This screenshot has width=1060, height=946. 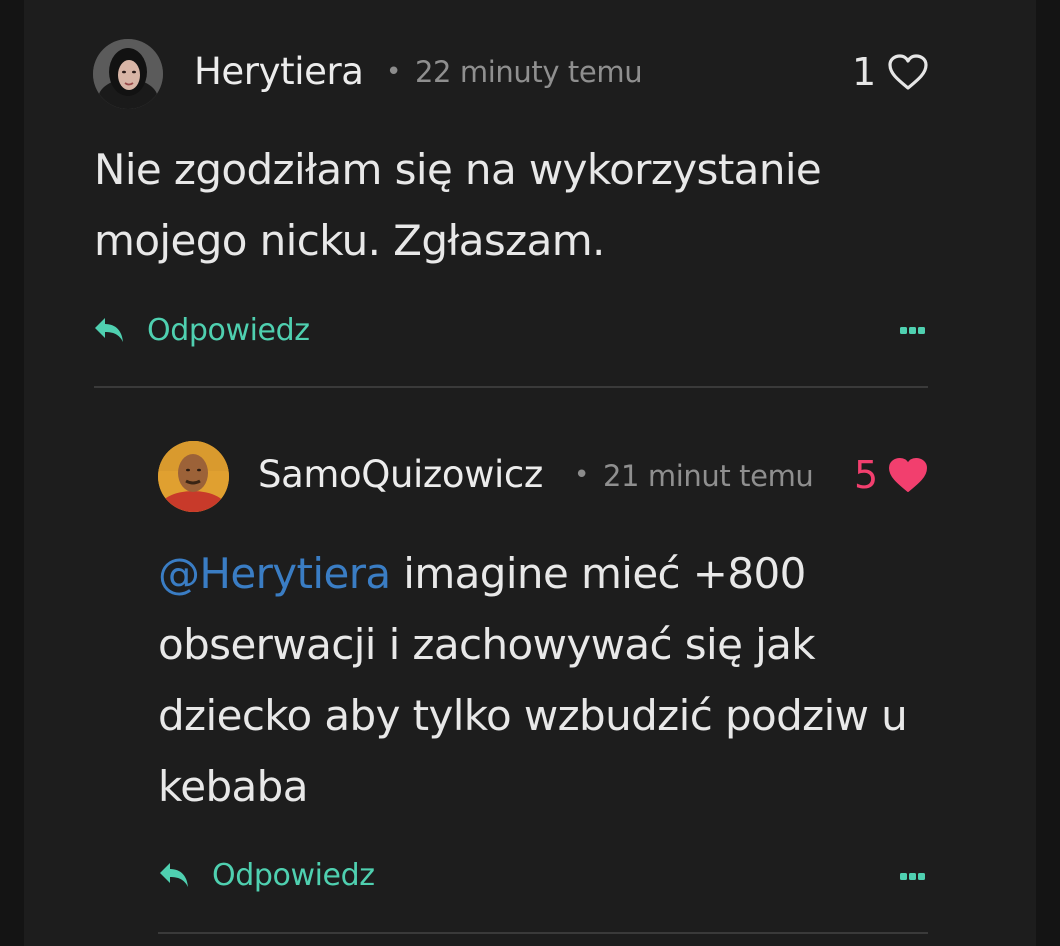 I want to click on comment-body-line: mojego nicku. Zgłaszam., so click(x=349, y=240).